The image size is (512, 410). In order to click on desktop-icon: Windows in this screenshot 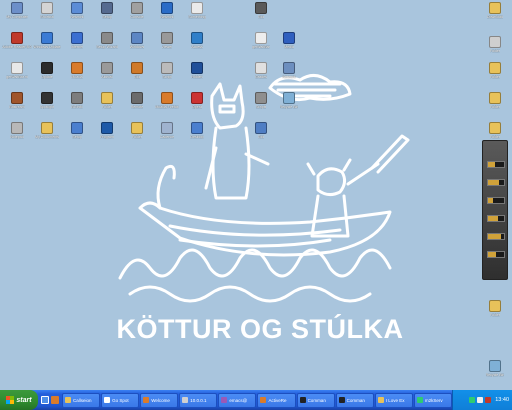, I will do `click(137, 48)`.